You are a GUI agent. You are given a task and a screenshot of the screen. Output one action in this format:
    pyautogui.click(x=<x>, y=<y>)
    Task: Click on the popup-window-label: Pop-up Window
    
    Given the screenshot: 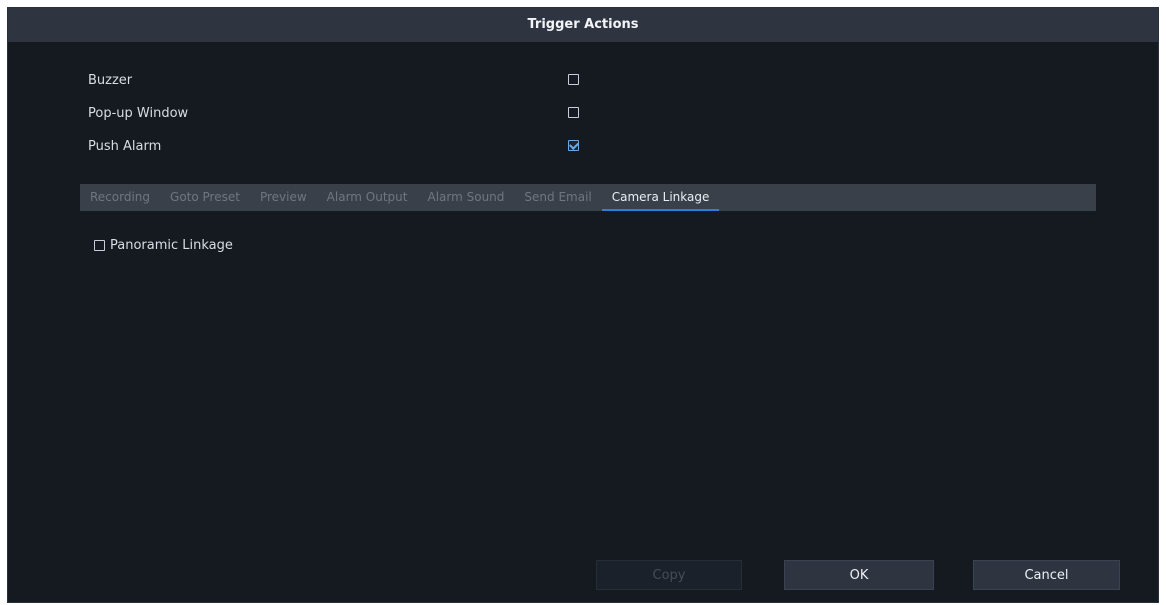 What is the action you would take?
    pyautogui.click(x=138, y=113)
    